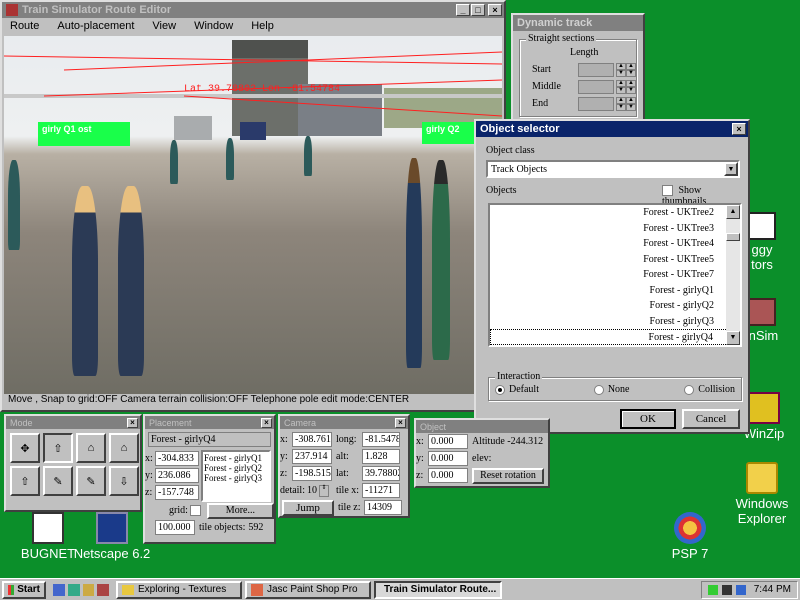 The image size is (800, 600). I want to click on channels-icon, so click(103, 589).